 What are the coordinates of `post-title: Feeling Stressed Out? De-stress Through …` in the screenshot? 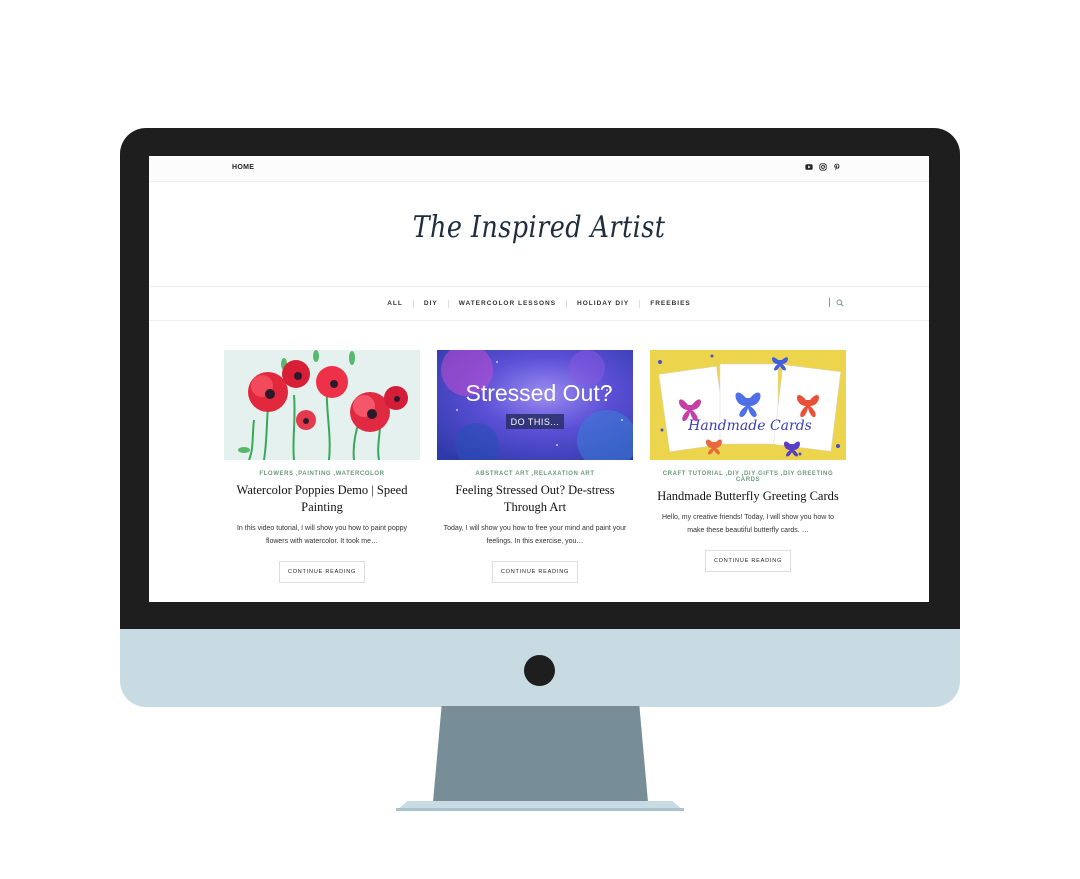 It's located at (535, 499).